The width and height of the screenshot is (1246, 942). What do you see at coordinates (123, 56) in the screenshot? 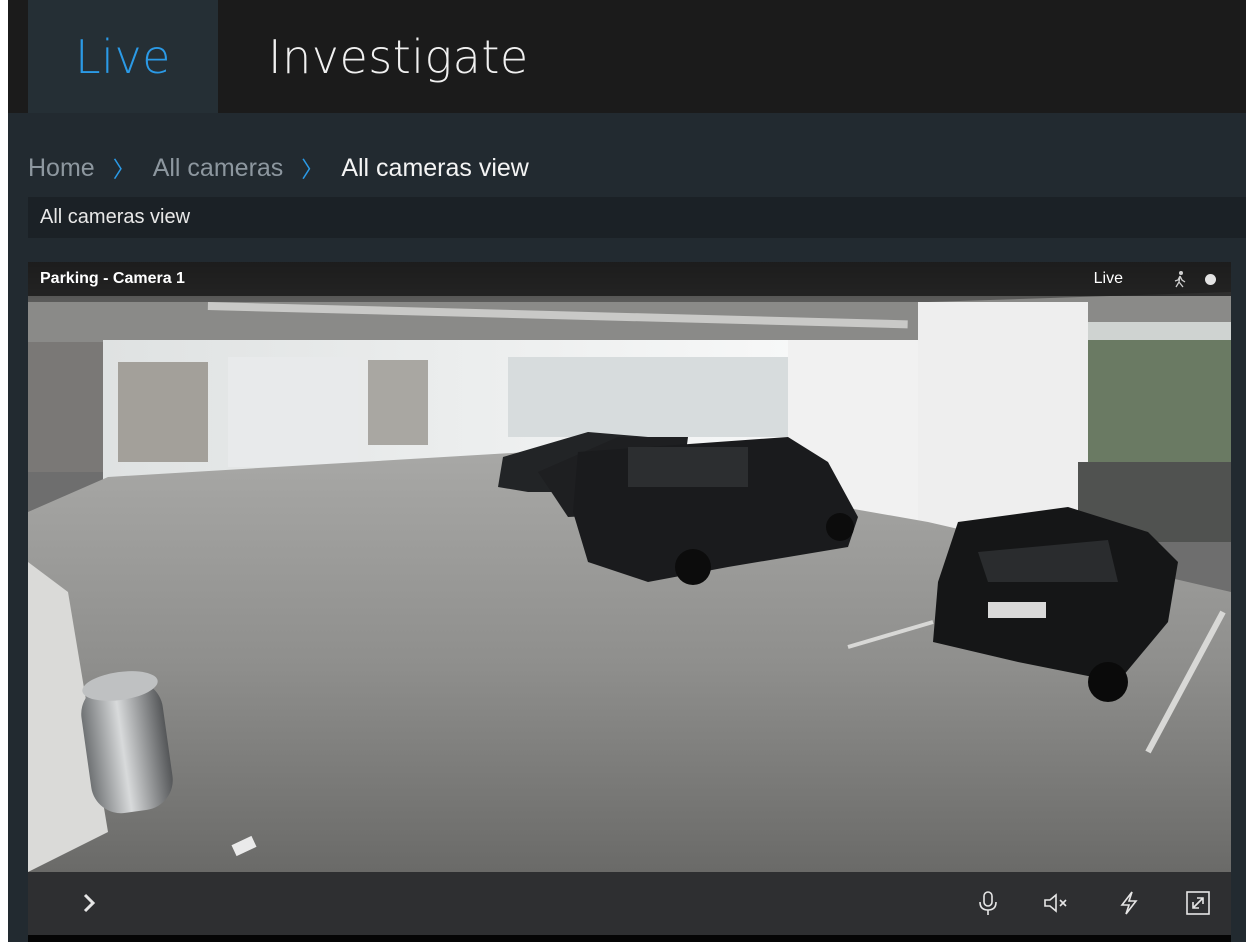
I see `tab-live: Live` at bounding box center [123, 56].